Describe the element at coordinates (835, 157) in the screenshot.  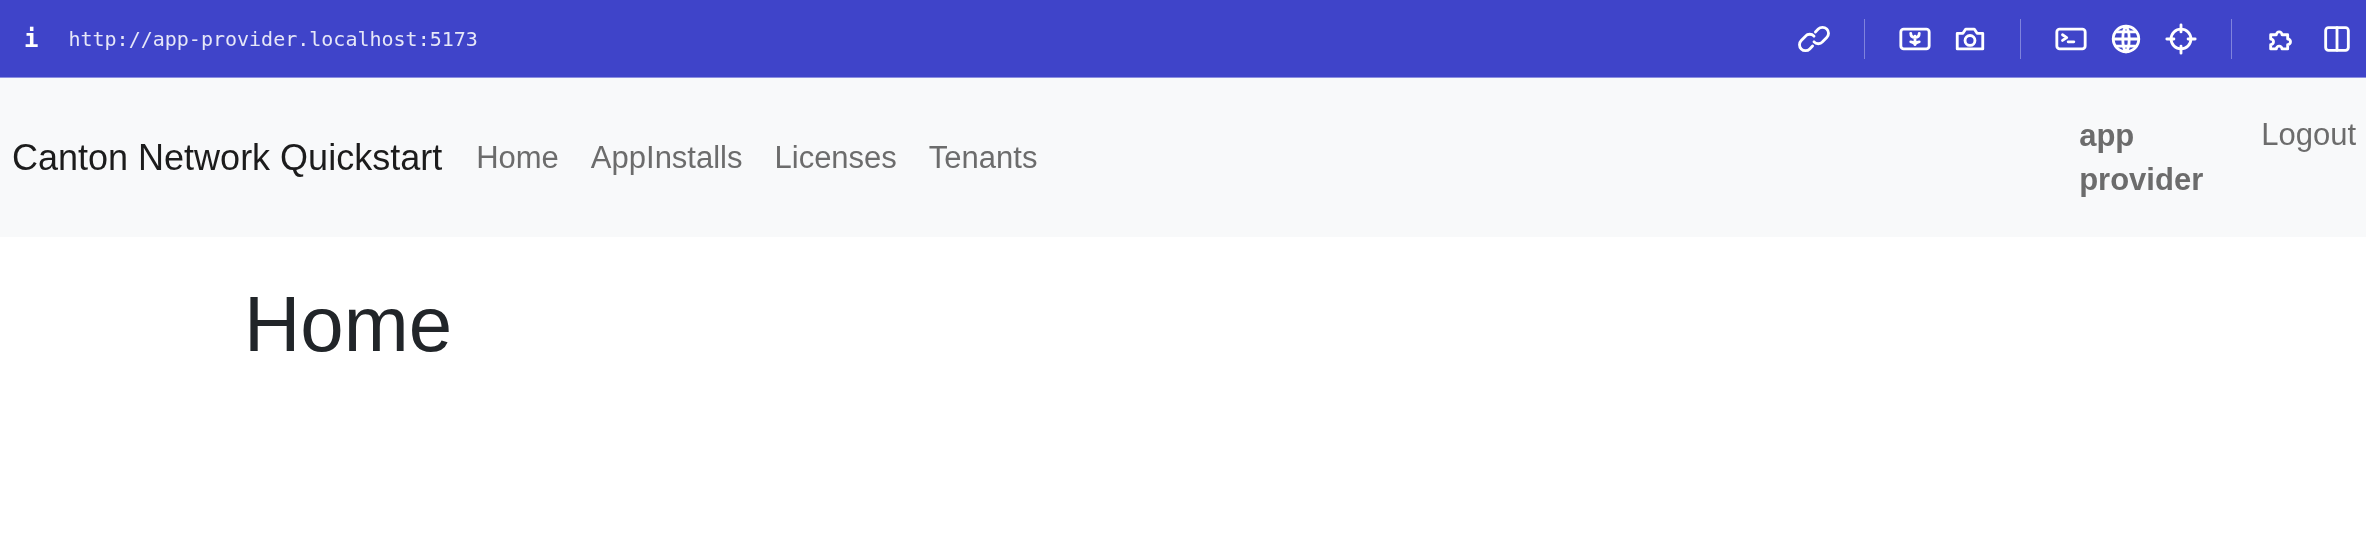
I see `nav-link: Licenses` at that location.